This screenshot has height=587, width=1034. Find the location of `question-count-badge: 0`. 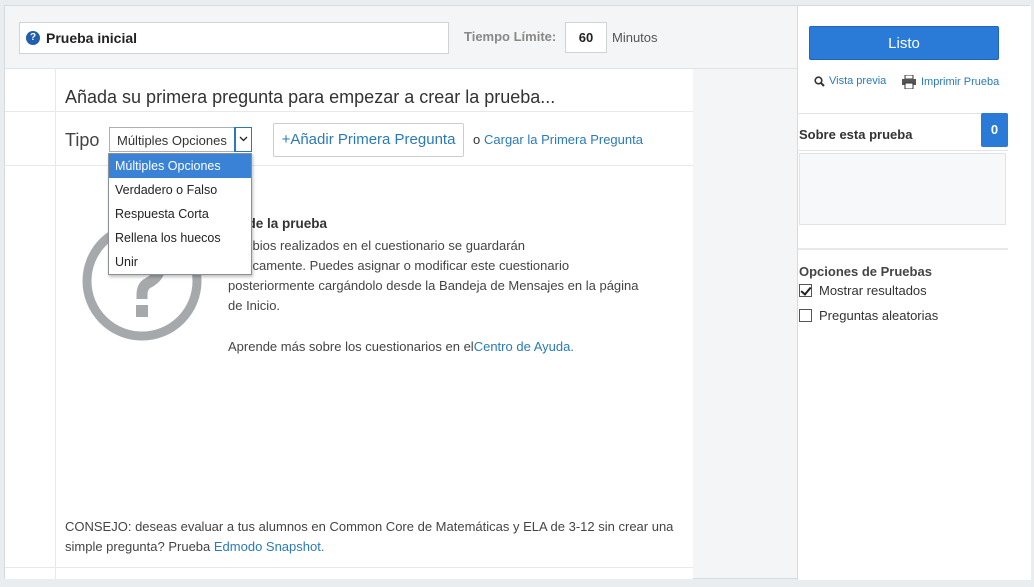

question-count-badge: 0 is located at coordinates (994, 130).